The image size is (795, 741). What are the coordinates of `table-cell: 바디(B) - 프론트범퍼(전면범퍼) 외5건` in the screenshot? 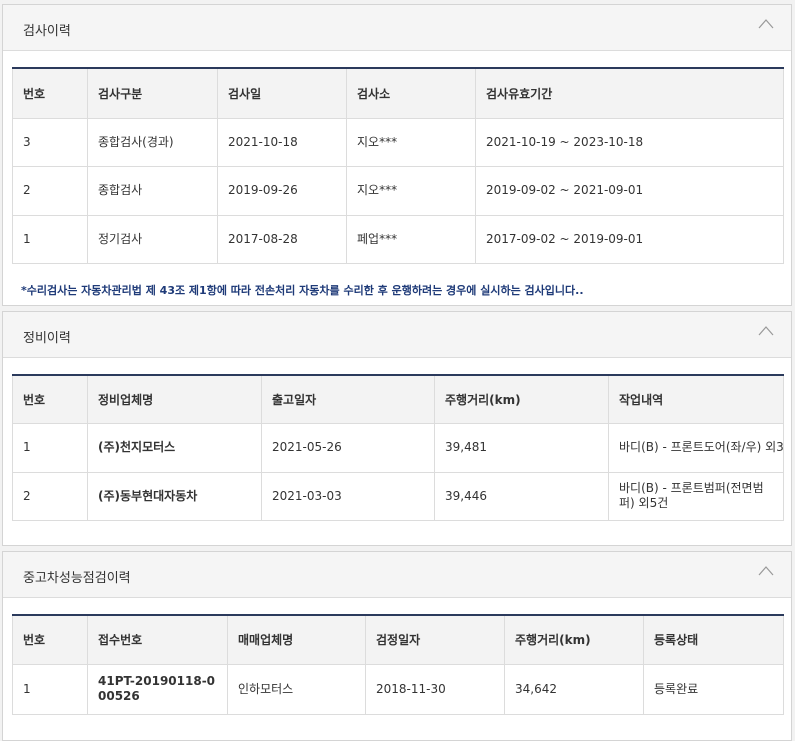 It's located at (696, 496).